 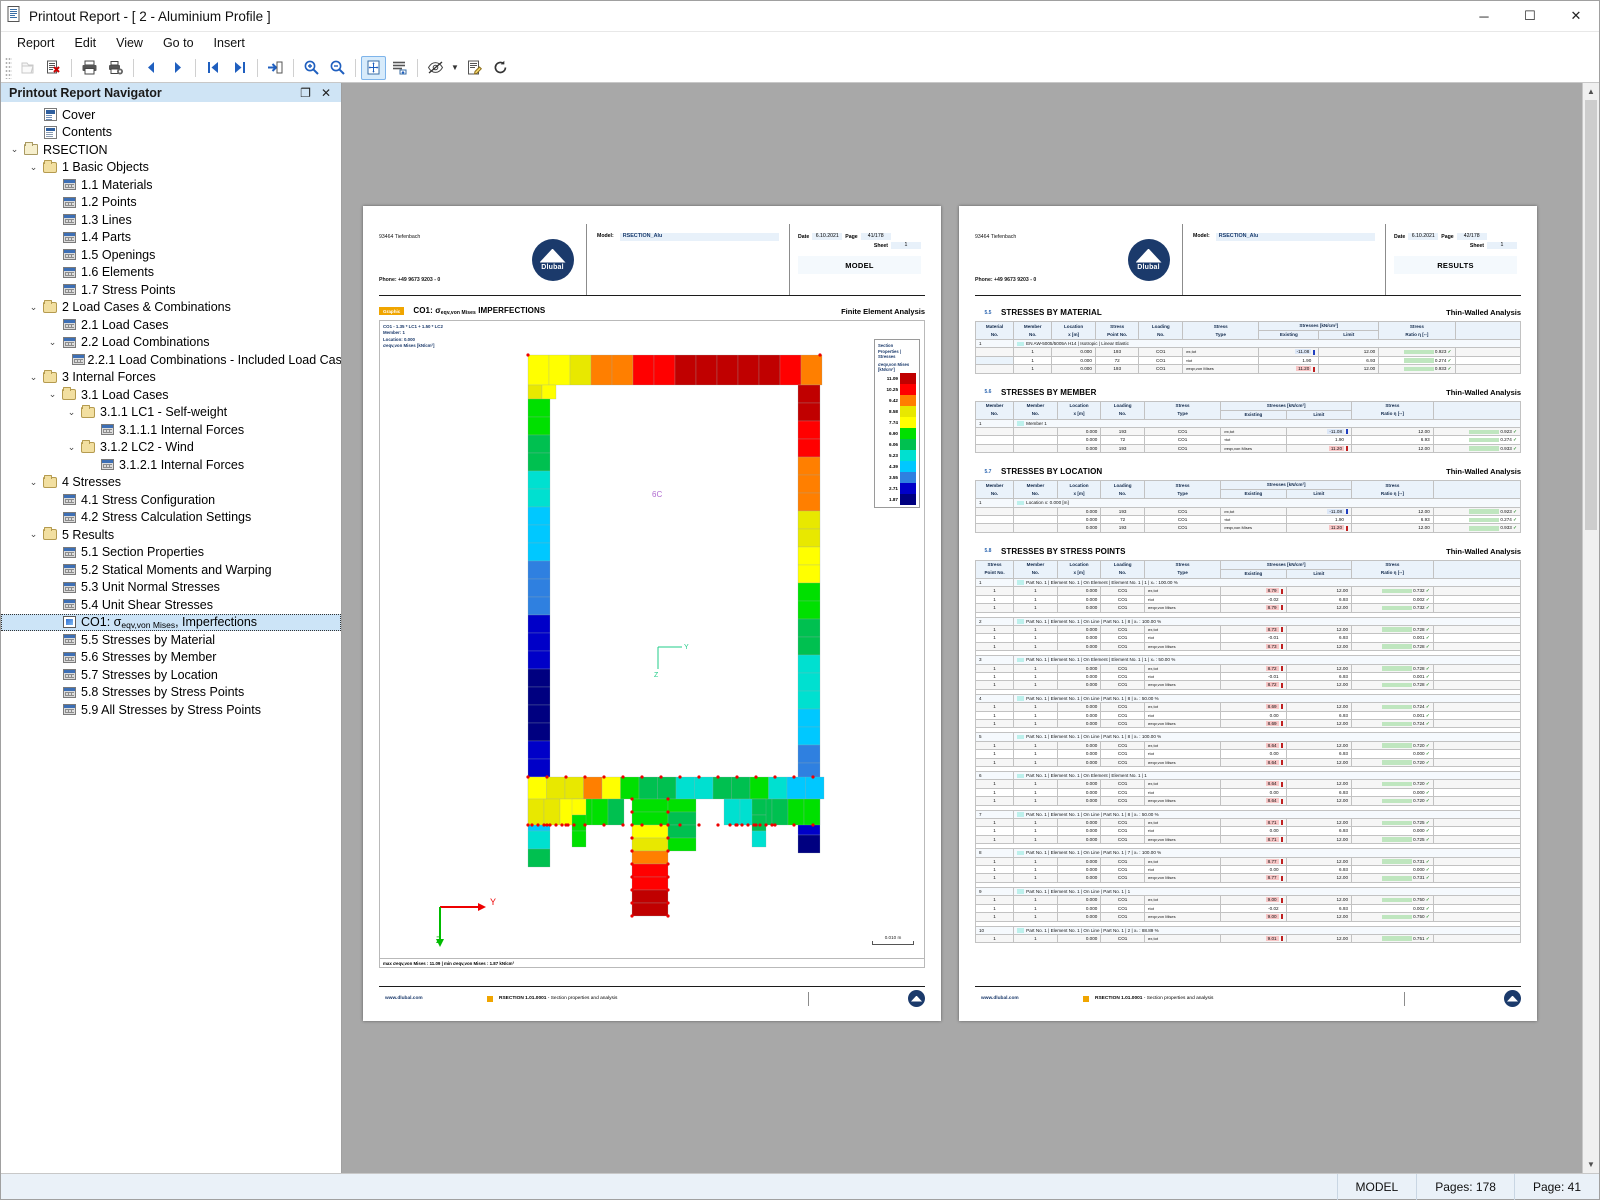 What do you see at coordinates (1248, 638) in the screenshot?
I see `table-row: 1 1 0.000 CO1 τtot -0.01 6.93 0.001 ✓` at bounding box center [1248, 638].